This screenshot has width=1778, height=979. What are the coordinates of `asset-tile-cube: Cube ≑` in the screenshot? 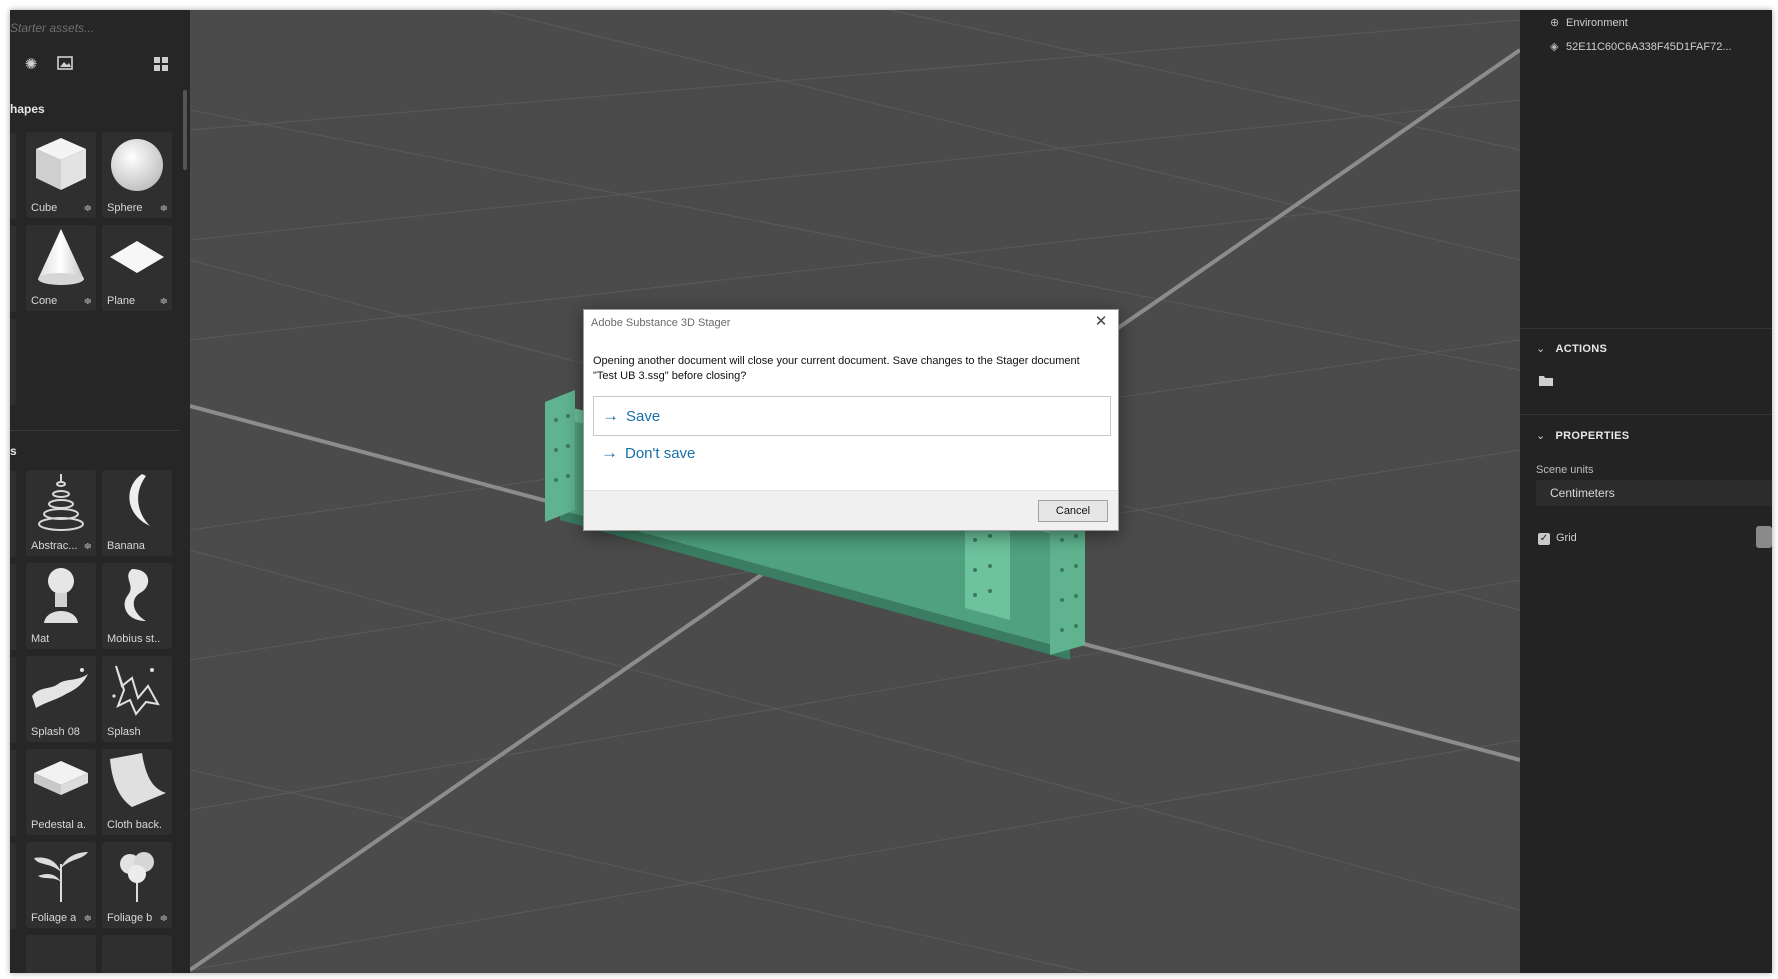 It's located at (61, 175).